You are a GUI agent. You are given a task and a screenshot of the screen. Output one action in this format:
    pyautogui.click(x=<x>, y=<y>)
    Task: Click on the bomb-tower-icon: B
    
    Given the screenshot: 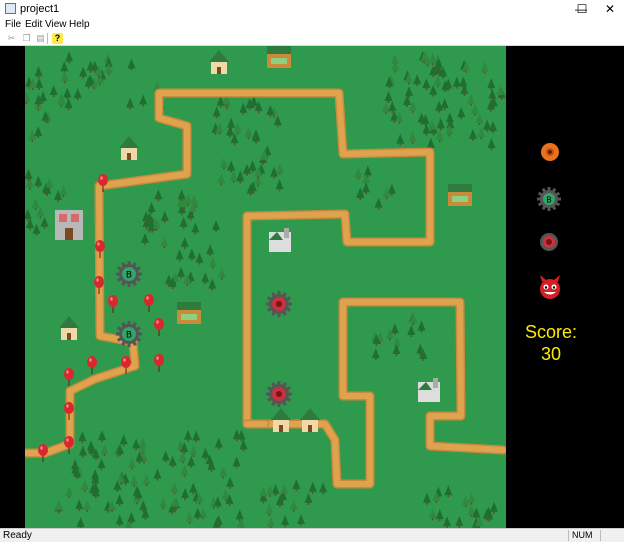 What is the action you would take?
    pyautogui.click(x=549, y=199)
    